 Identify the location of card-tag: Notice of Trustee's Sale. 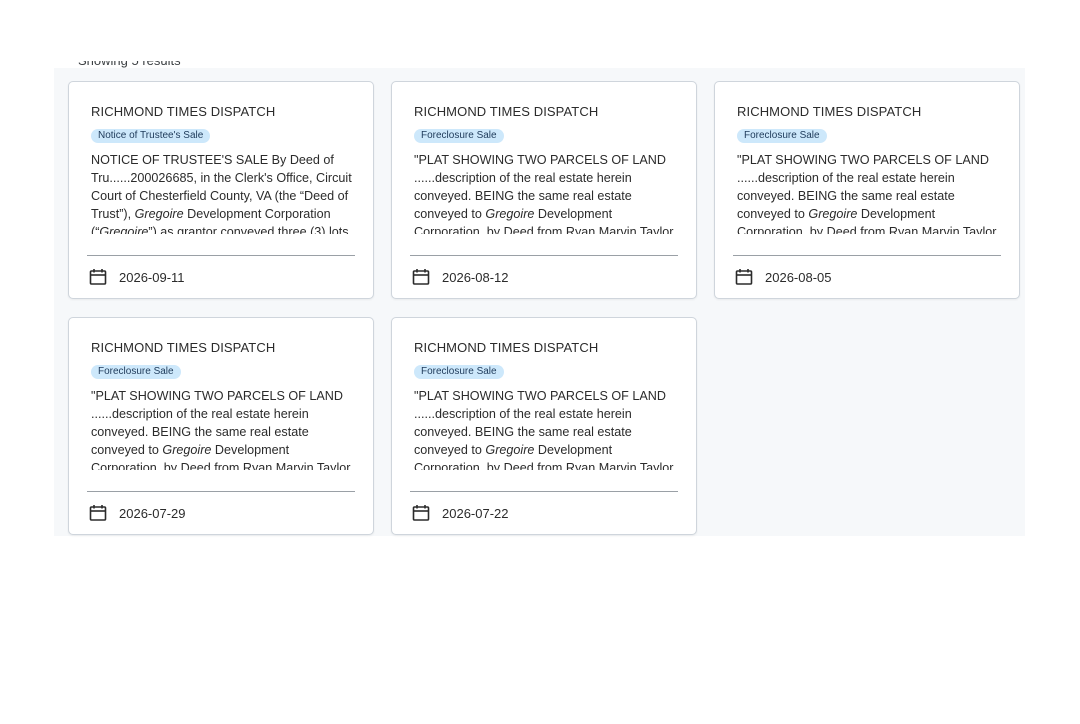
(151, 136).